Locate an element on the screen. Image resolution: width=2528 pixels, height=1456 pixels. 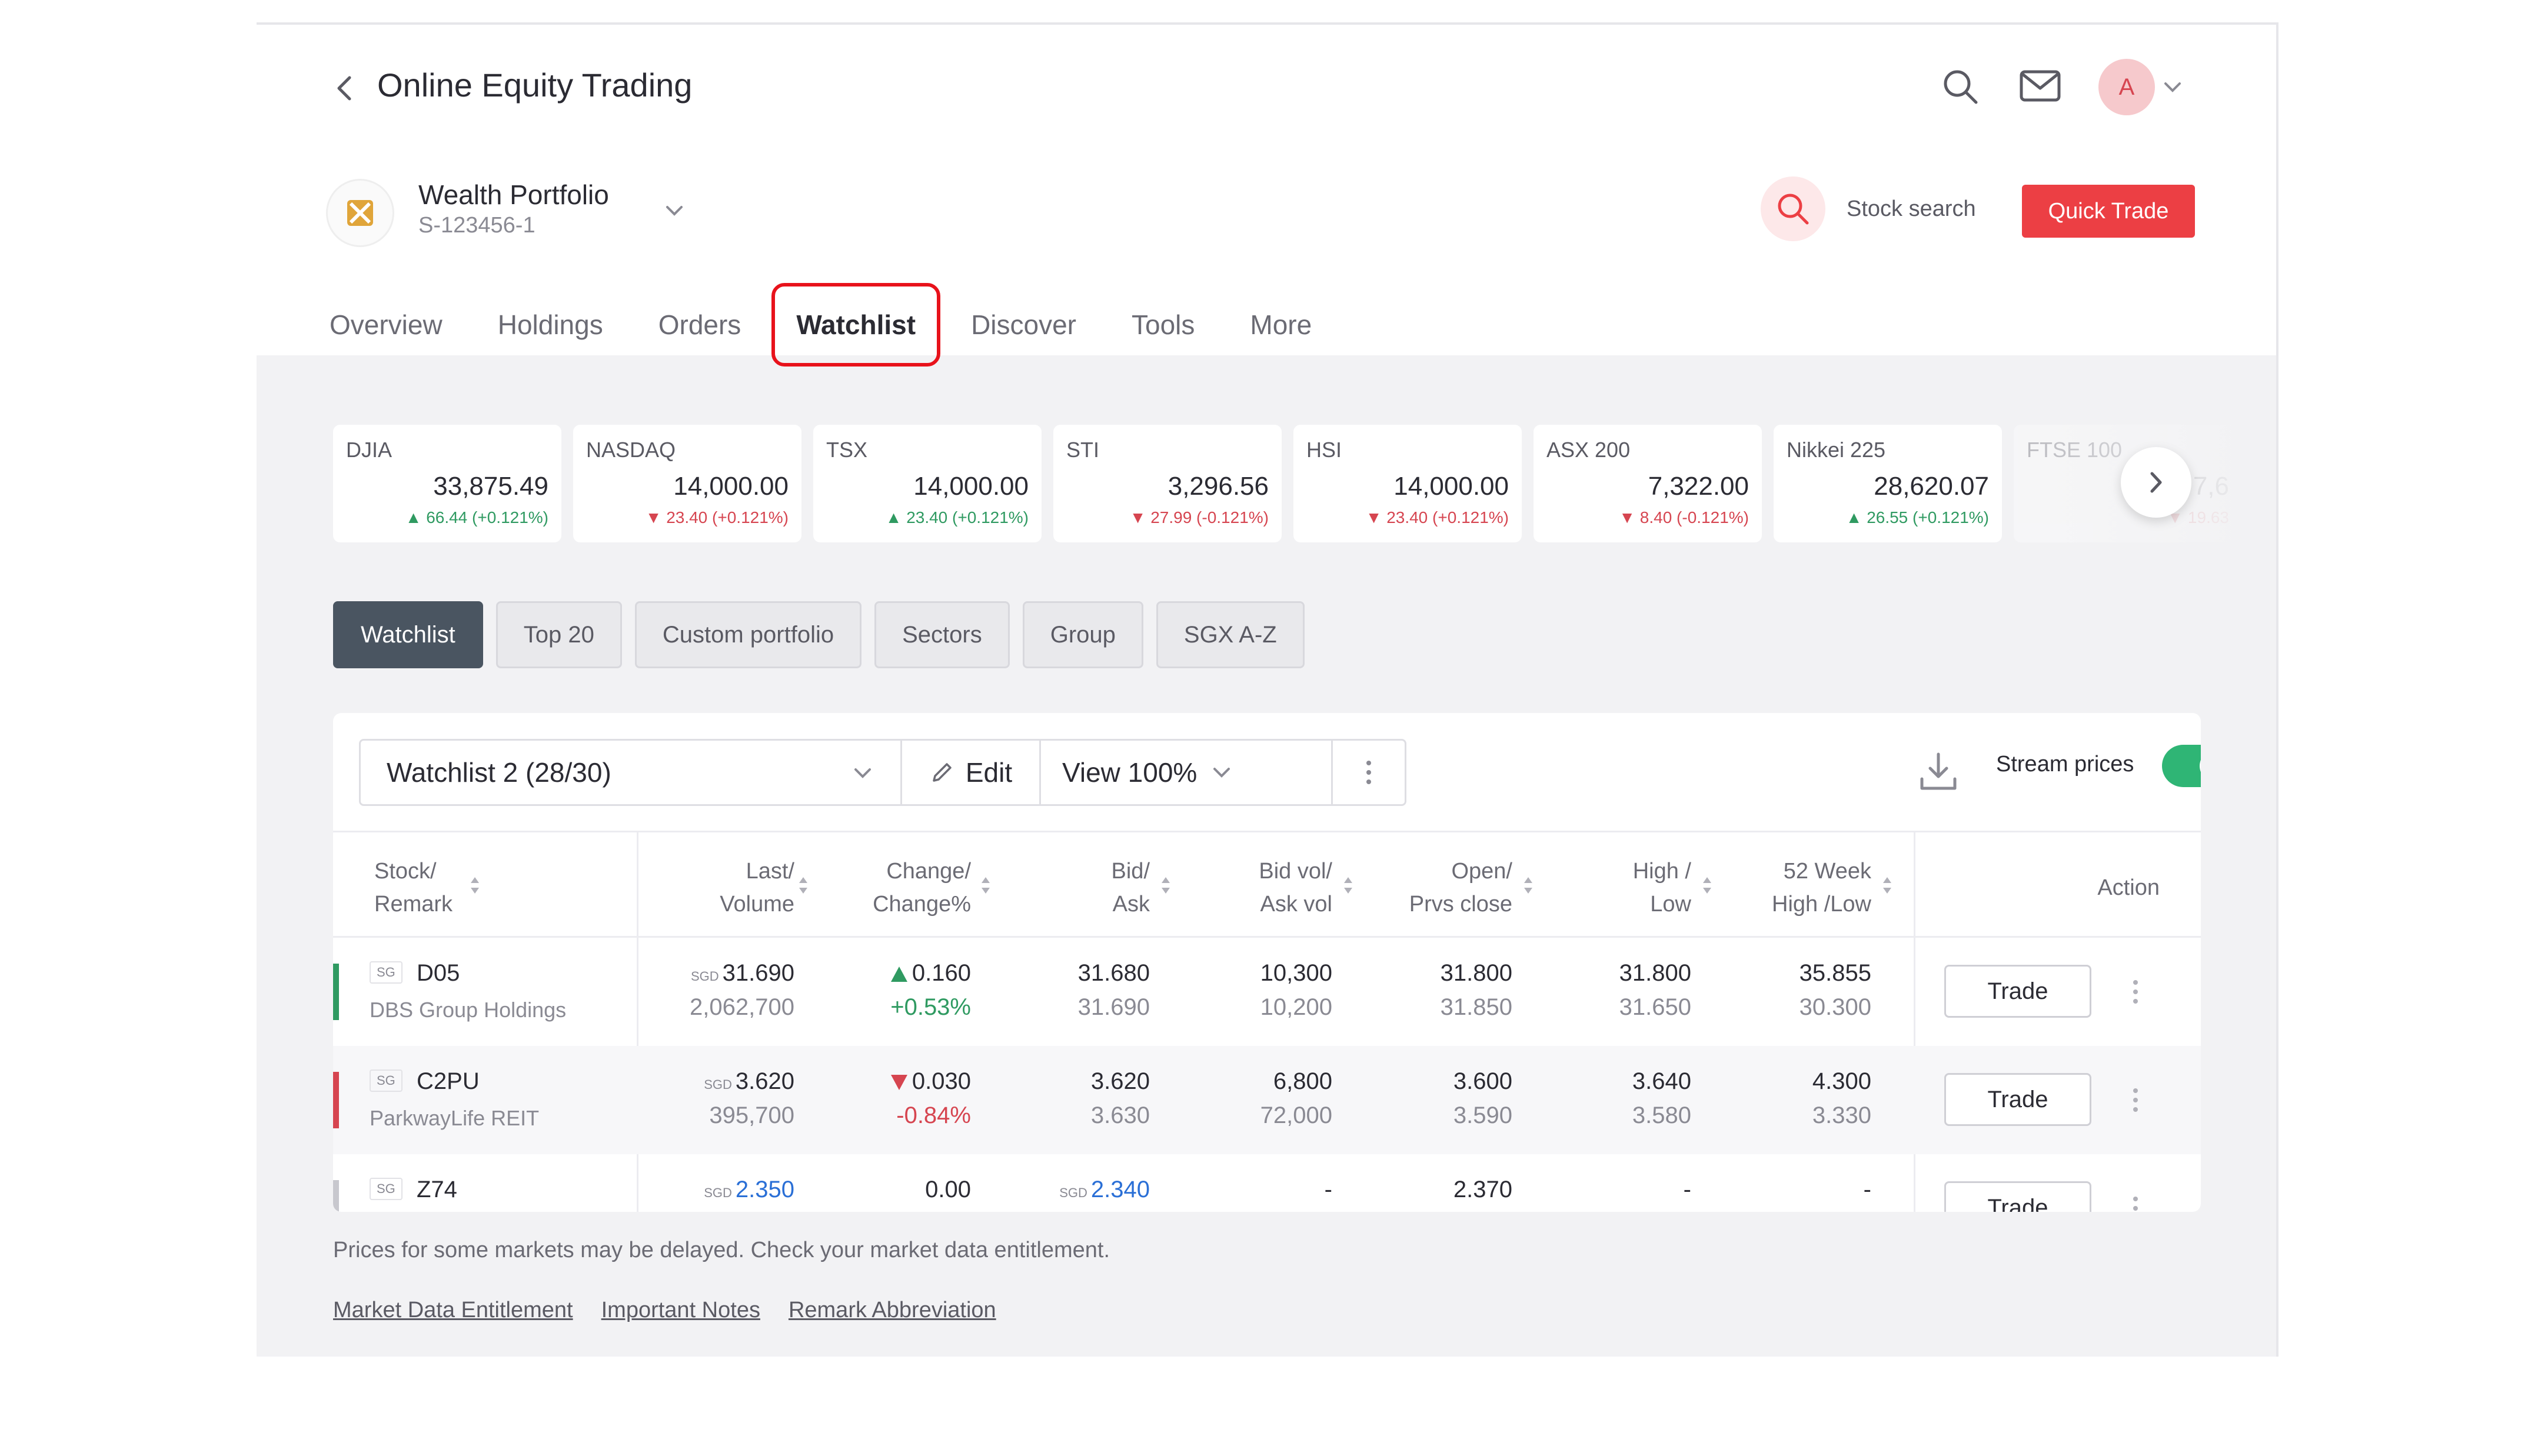
ask-vol: 72,000 is located at coordinates (1296, 1115).